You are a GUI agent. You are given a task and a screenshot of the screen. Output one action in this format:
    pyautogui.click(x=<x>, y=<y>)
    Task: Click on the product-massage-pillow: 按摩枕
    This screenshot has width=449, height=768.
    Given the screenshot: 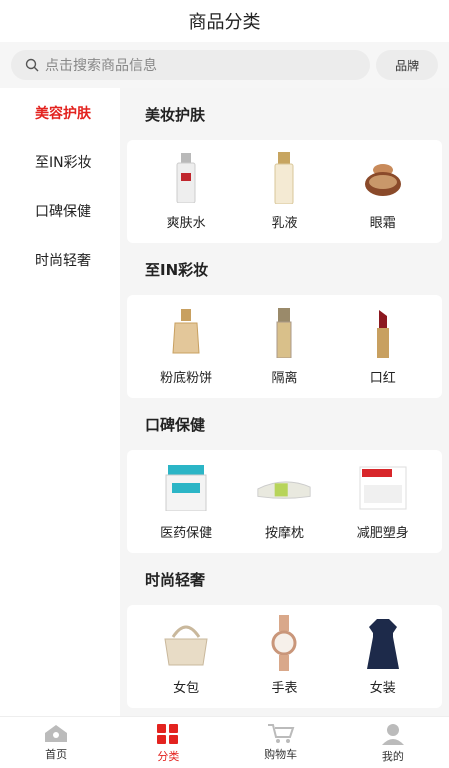 What is the action you would take?
    pyautogui.click(x=284, y=501)
    